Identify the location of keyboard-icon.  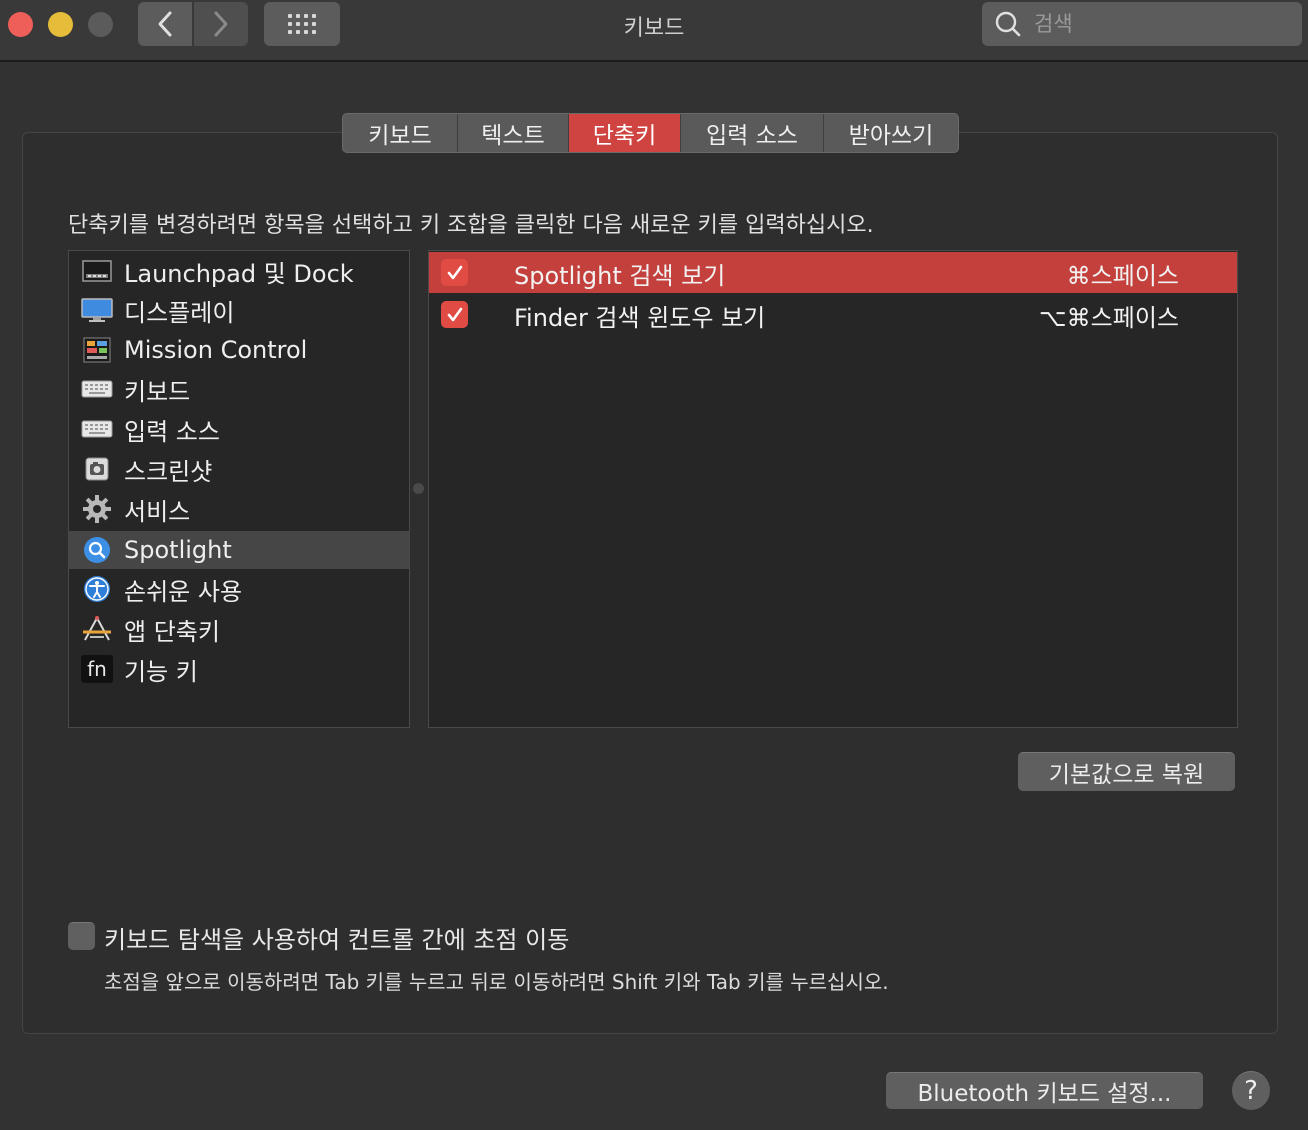
(97, 389).